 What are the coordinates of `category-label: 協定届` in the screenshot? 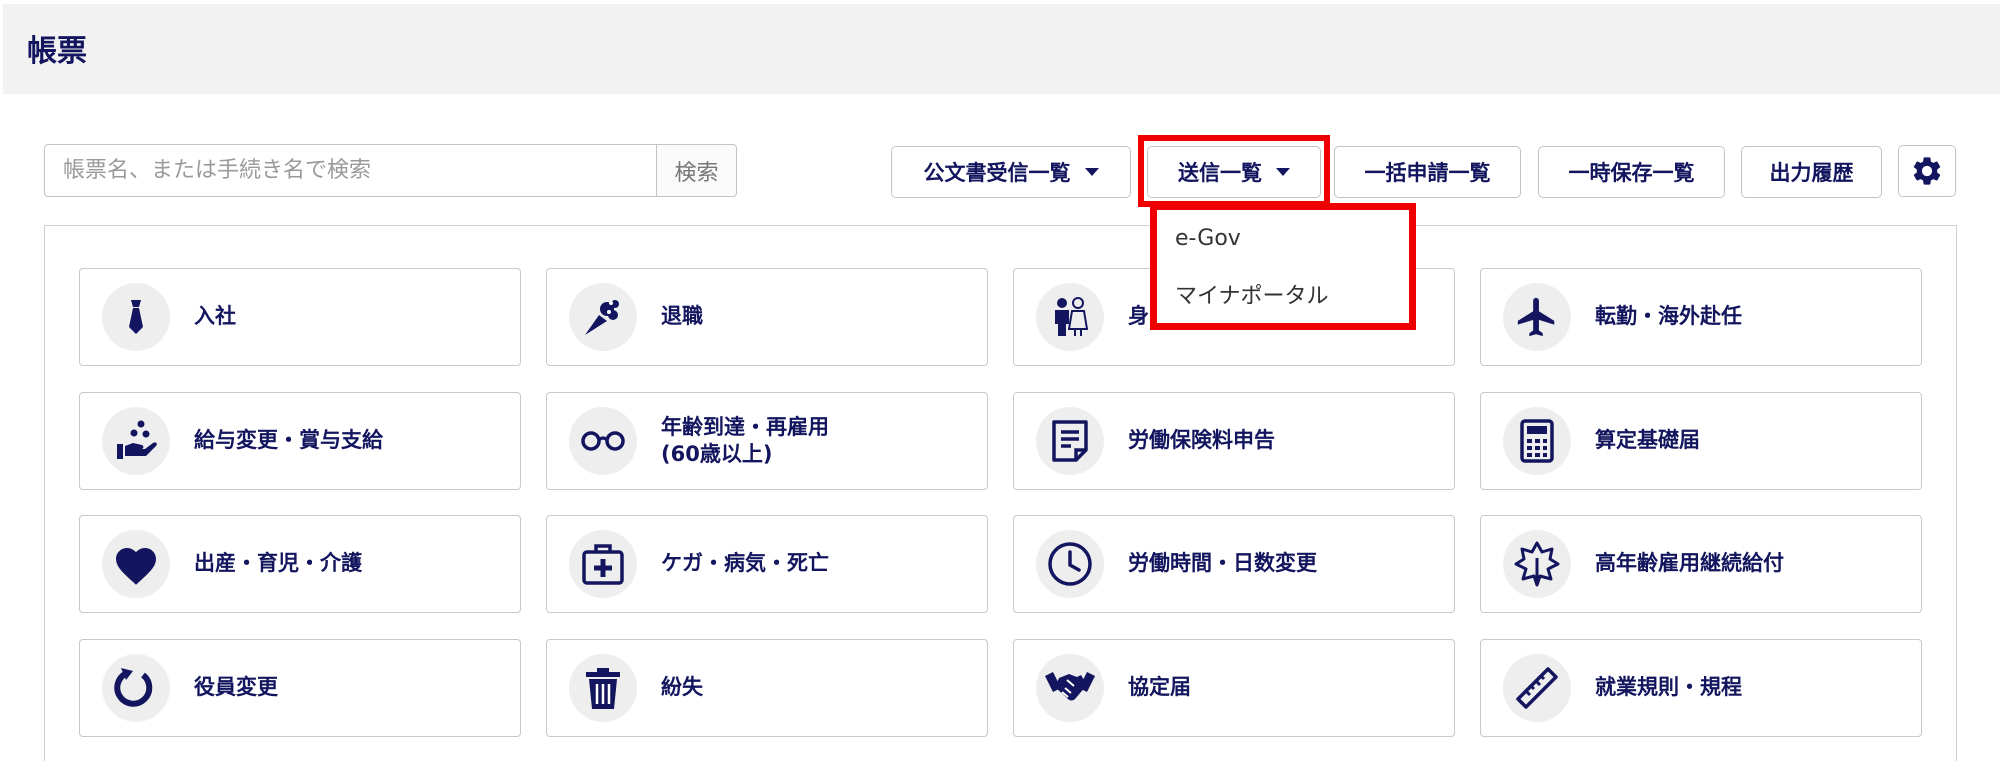 It's located at (1159, 687).